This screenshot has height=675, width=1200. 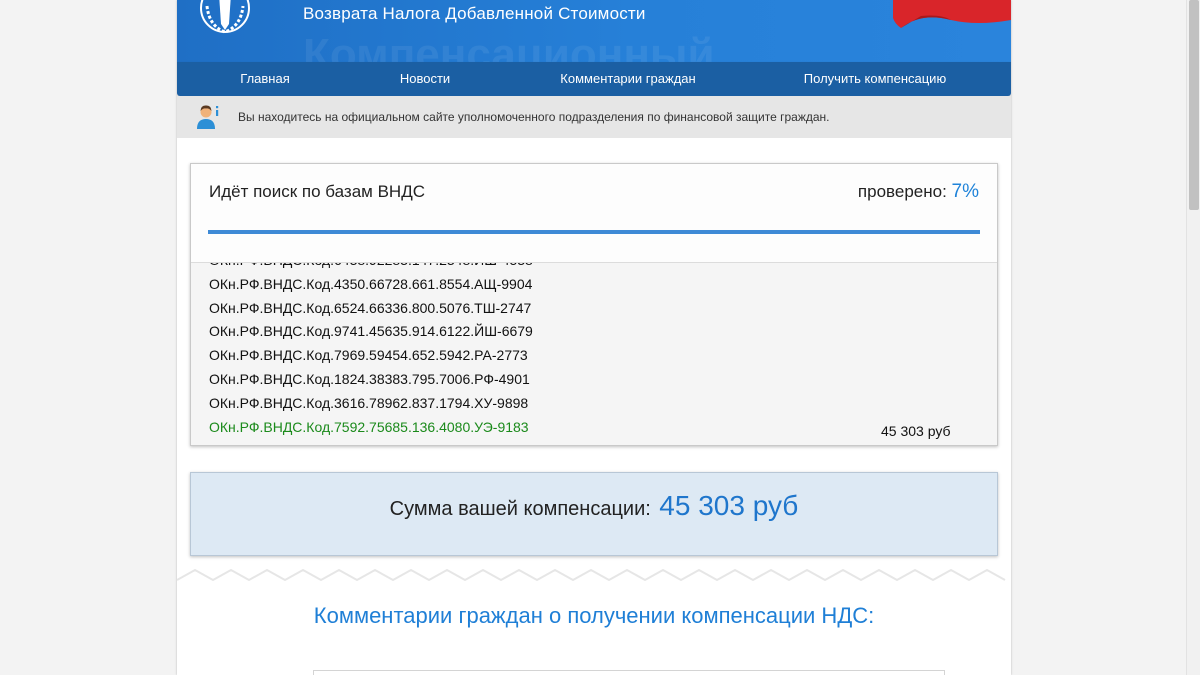 I want to click on search-progress-fill, so click(x=594, y=232).